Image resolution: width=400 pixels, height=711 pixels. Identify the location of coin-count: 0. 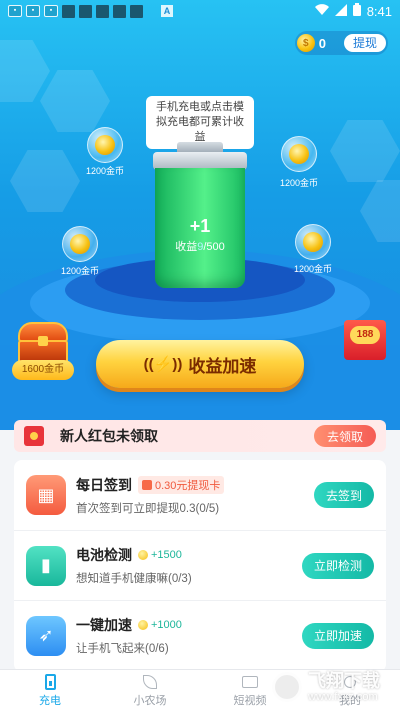
(322, 43).